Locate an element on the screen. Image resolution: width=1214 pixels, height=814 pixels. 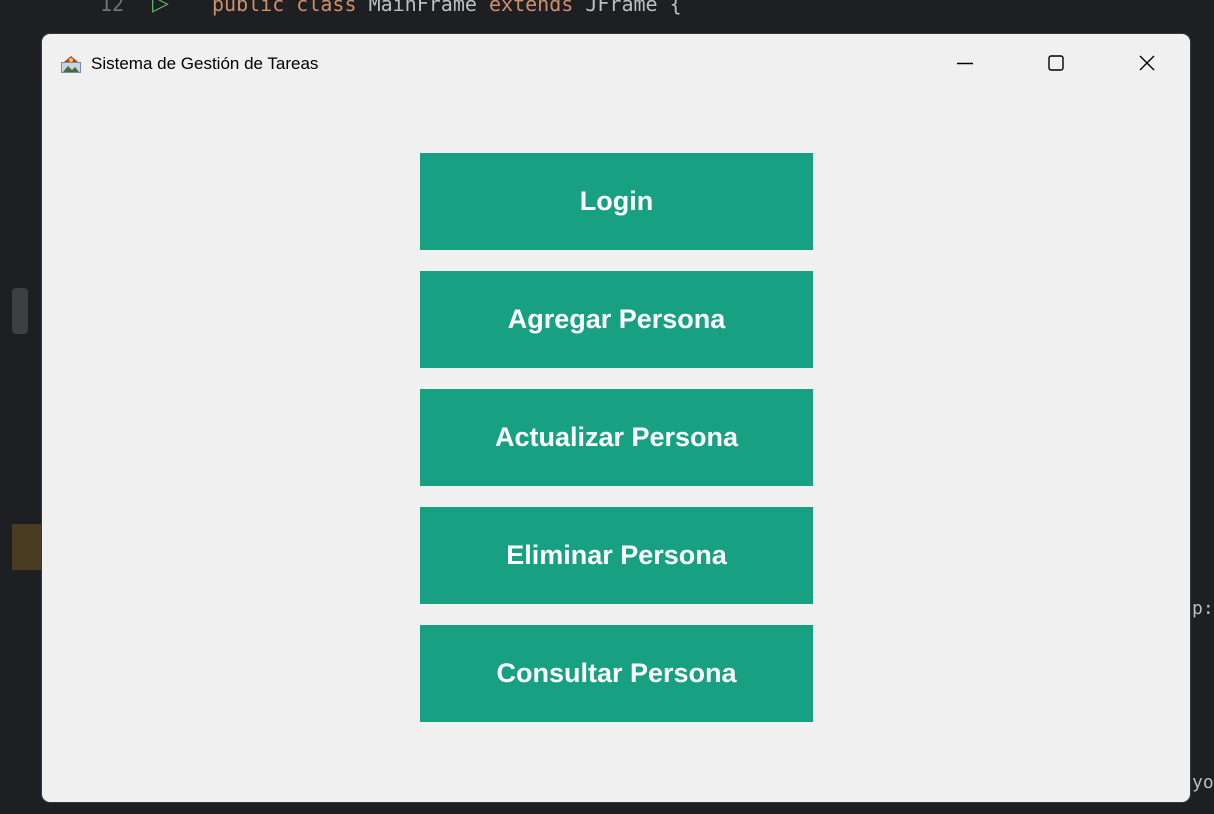
ide-code-line: public class MainFrame extends JFrame { is located at coordinates (447, 8).